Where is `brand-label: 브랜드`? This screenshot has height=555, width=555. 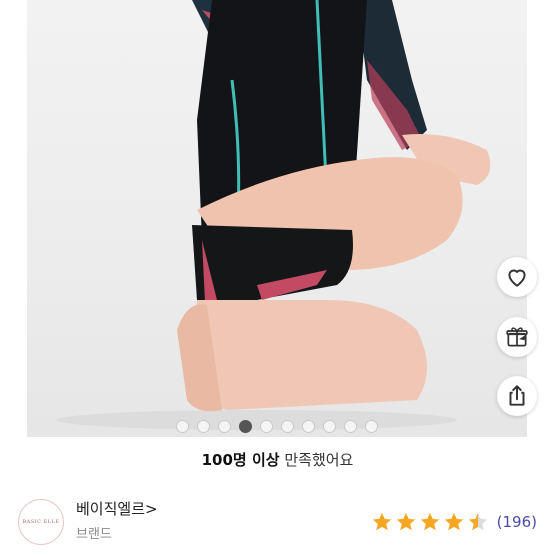 brand-label: 브랜드 is located at coordinates (94, 534).